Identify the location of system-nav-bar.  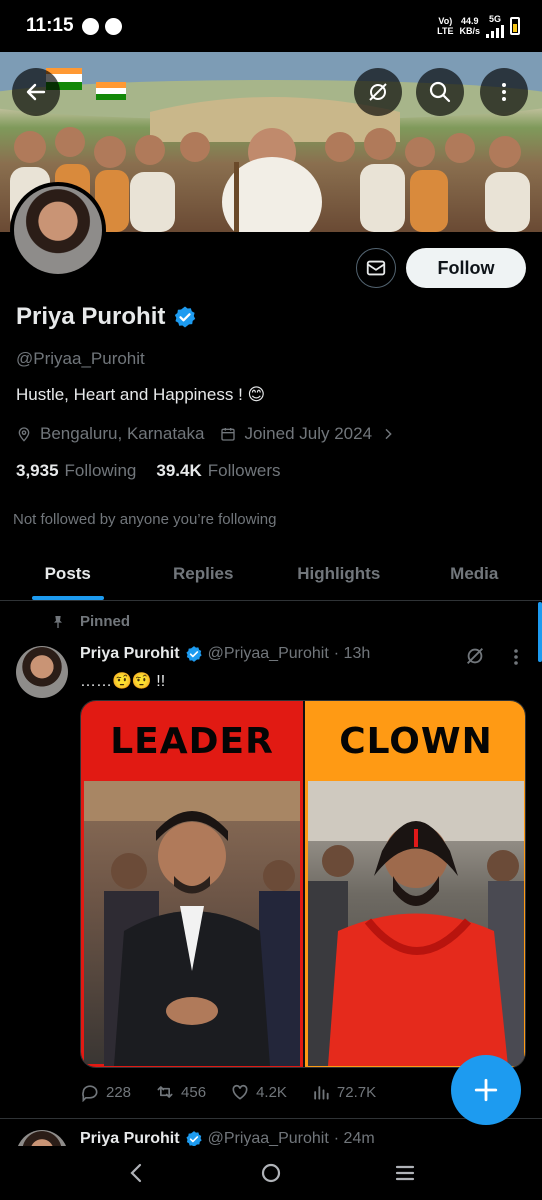
(271, 1173).